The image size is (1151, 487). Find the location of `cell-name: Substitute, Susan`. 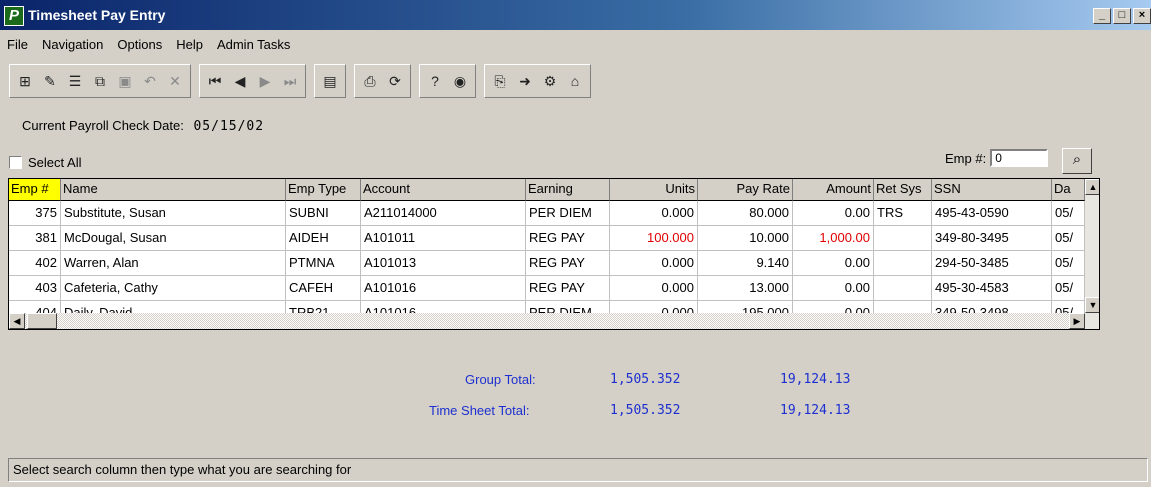

cell-name: Substitute, Susan is located at coordinates (173, 213).